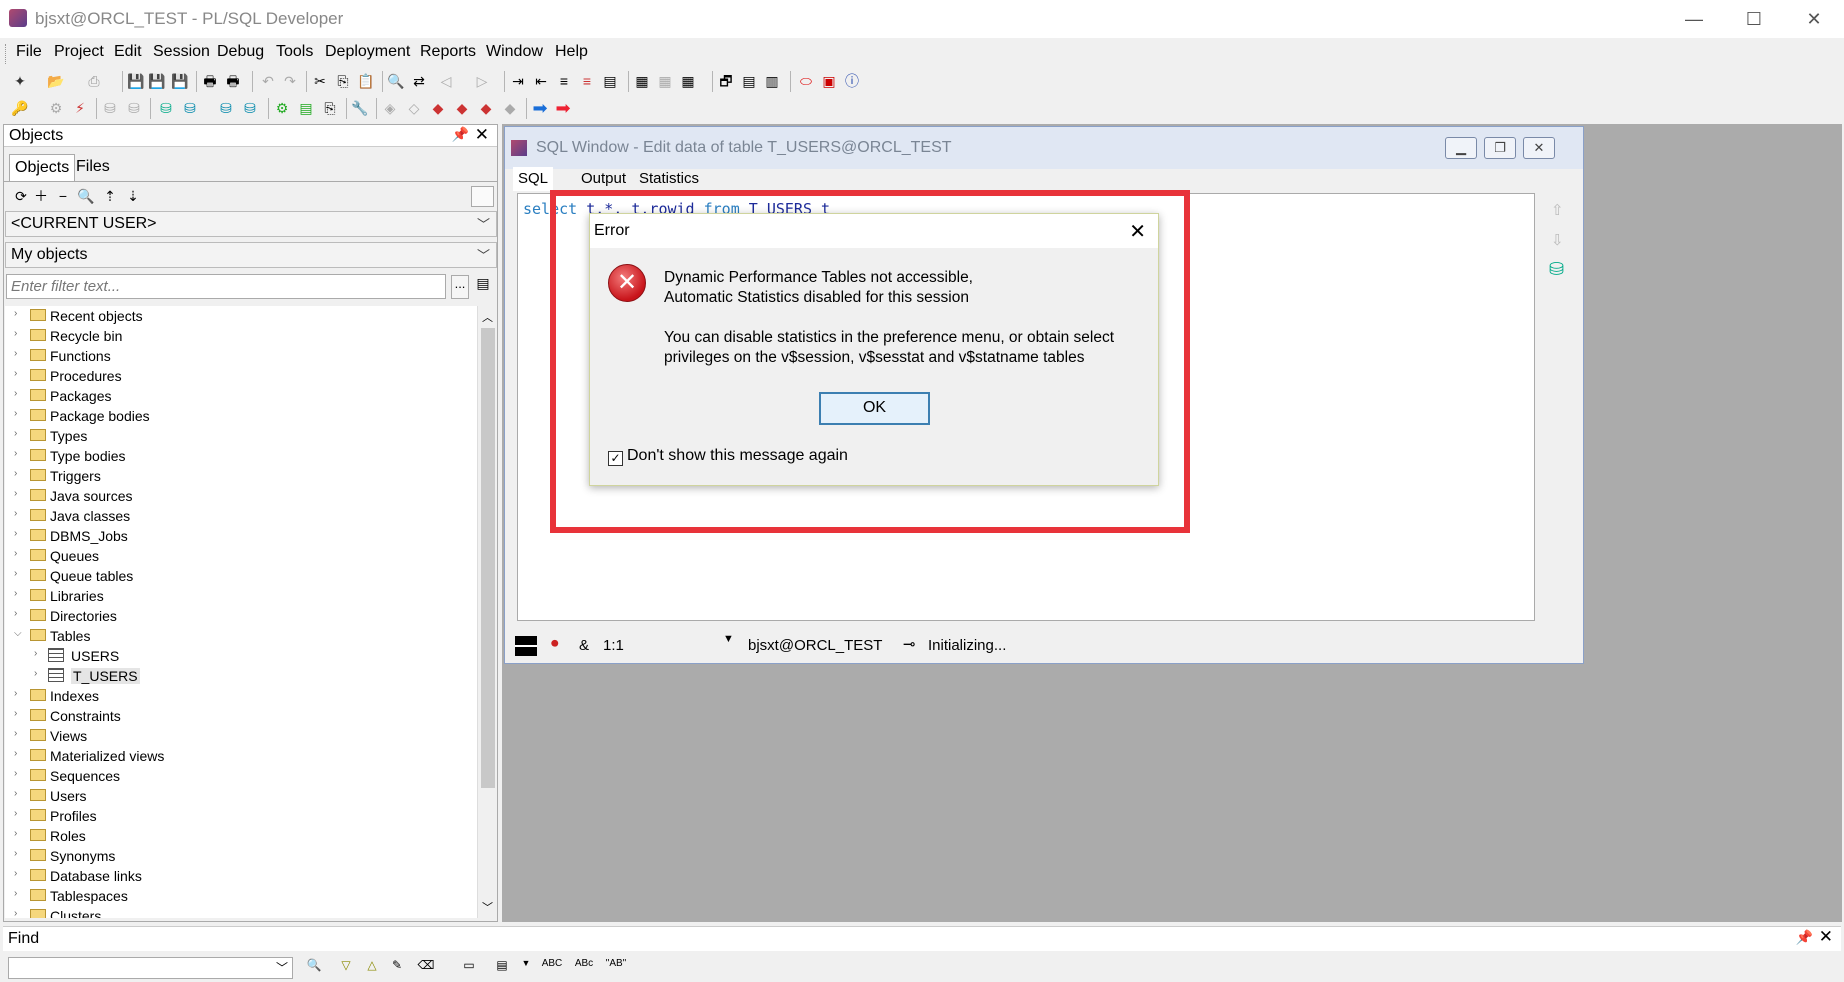  I want to click on tree-folder-item: › Directories, so click(242, 616).